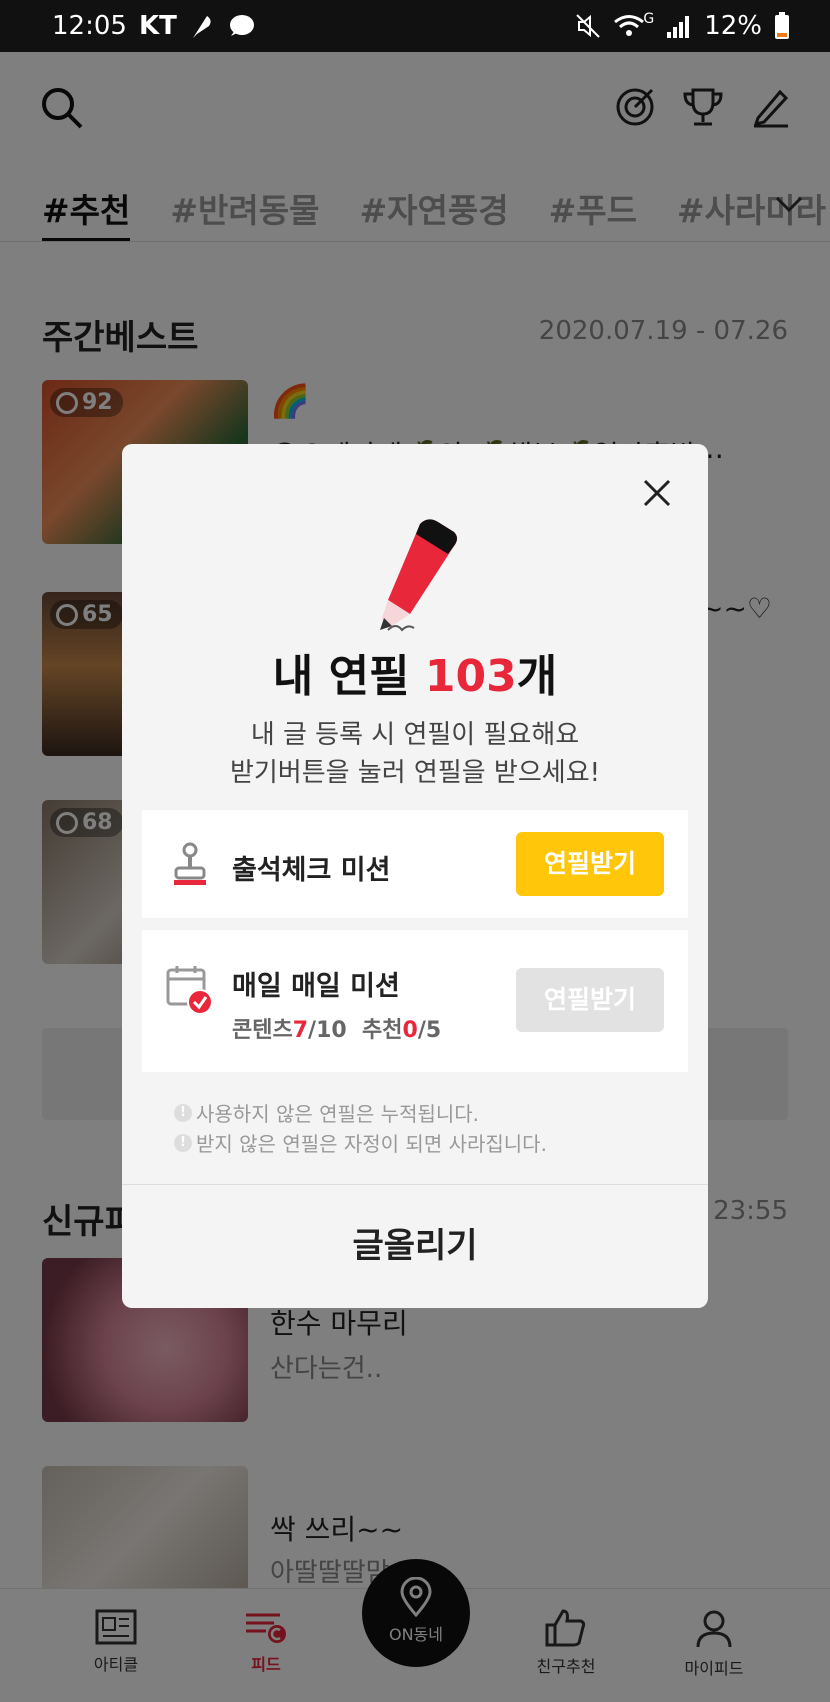 The height and width of the screenshot is (1702, 830). Describe the element at coordinates (415, 676) in the screenshot. I see `pencil-count-title: 내 연필 103개` at that location.